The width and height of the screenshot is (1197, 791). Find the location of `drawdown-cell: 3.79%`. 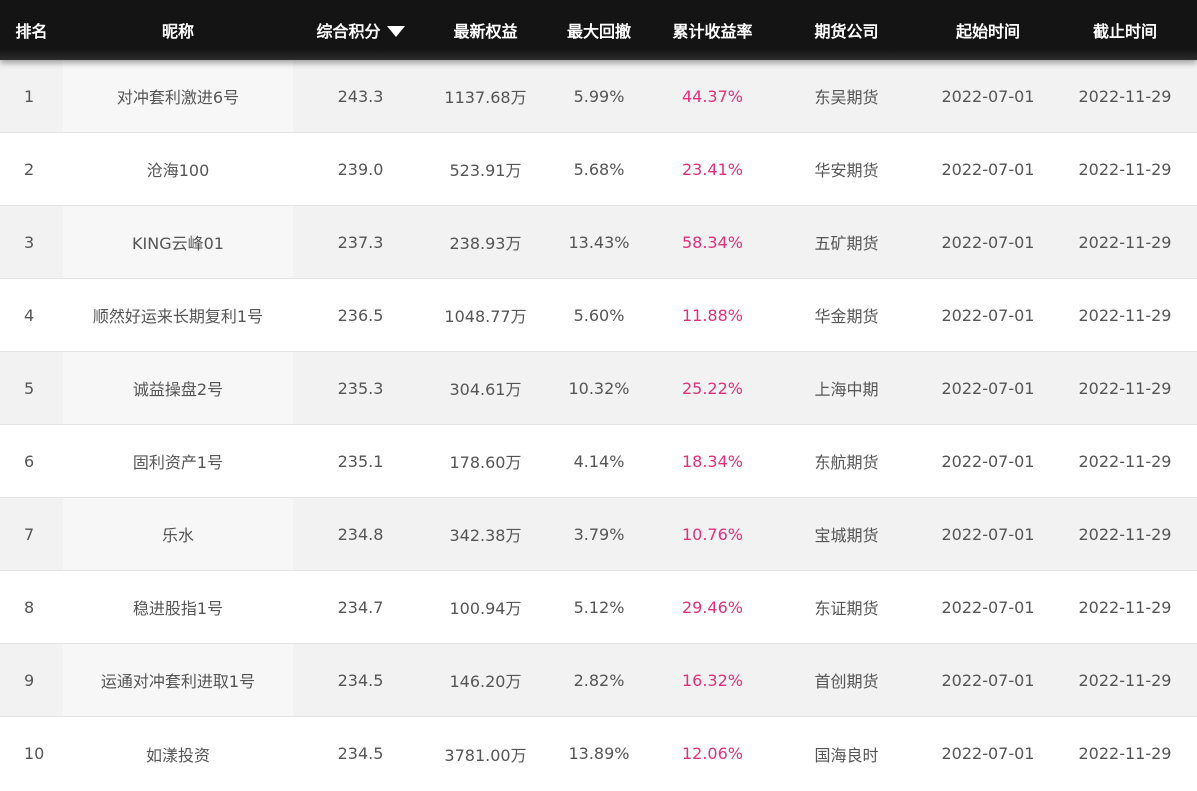

drawdown-cell: 3.79% is located at coordinates (599, 534).